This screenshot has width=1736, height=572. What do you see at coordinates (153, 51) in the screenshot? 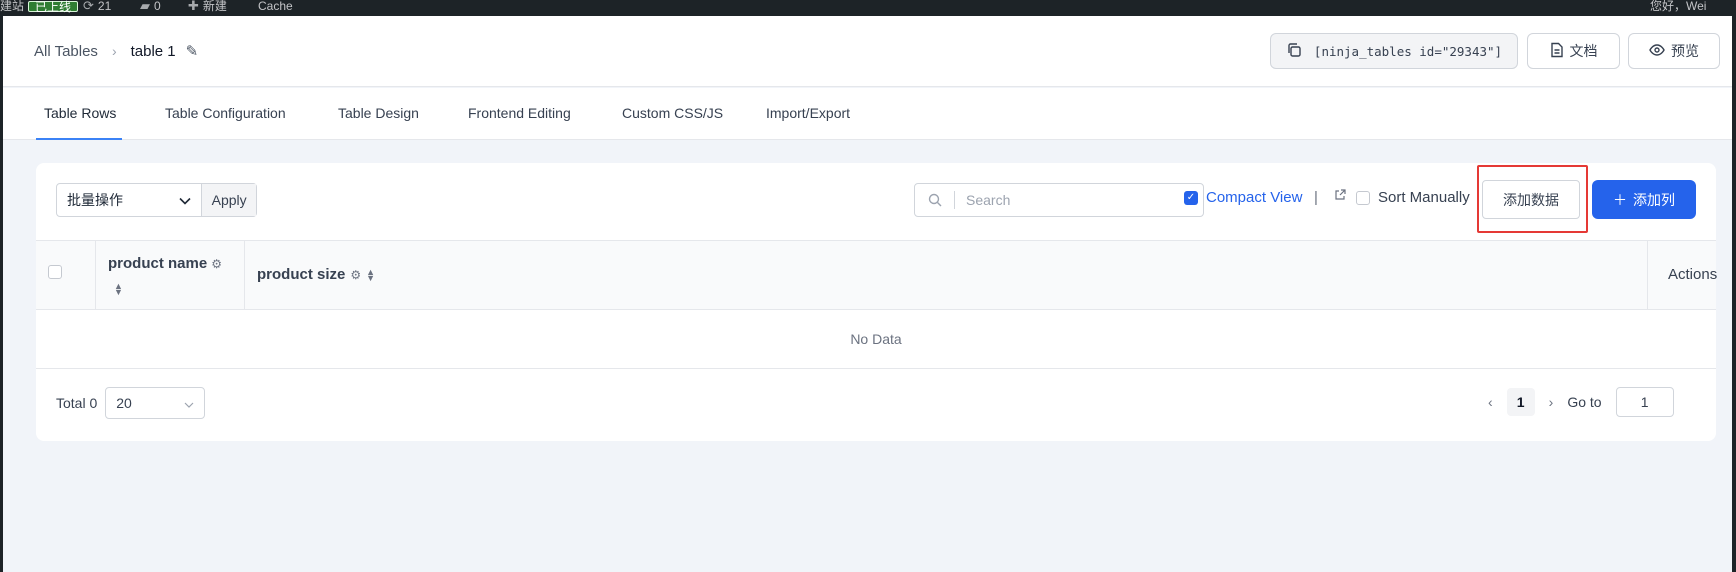
I see `breadcrumb-current: table 1` at bounding box center [153, 51].